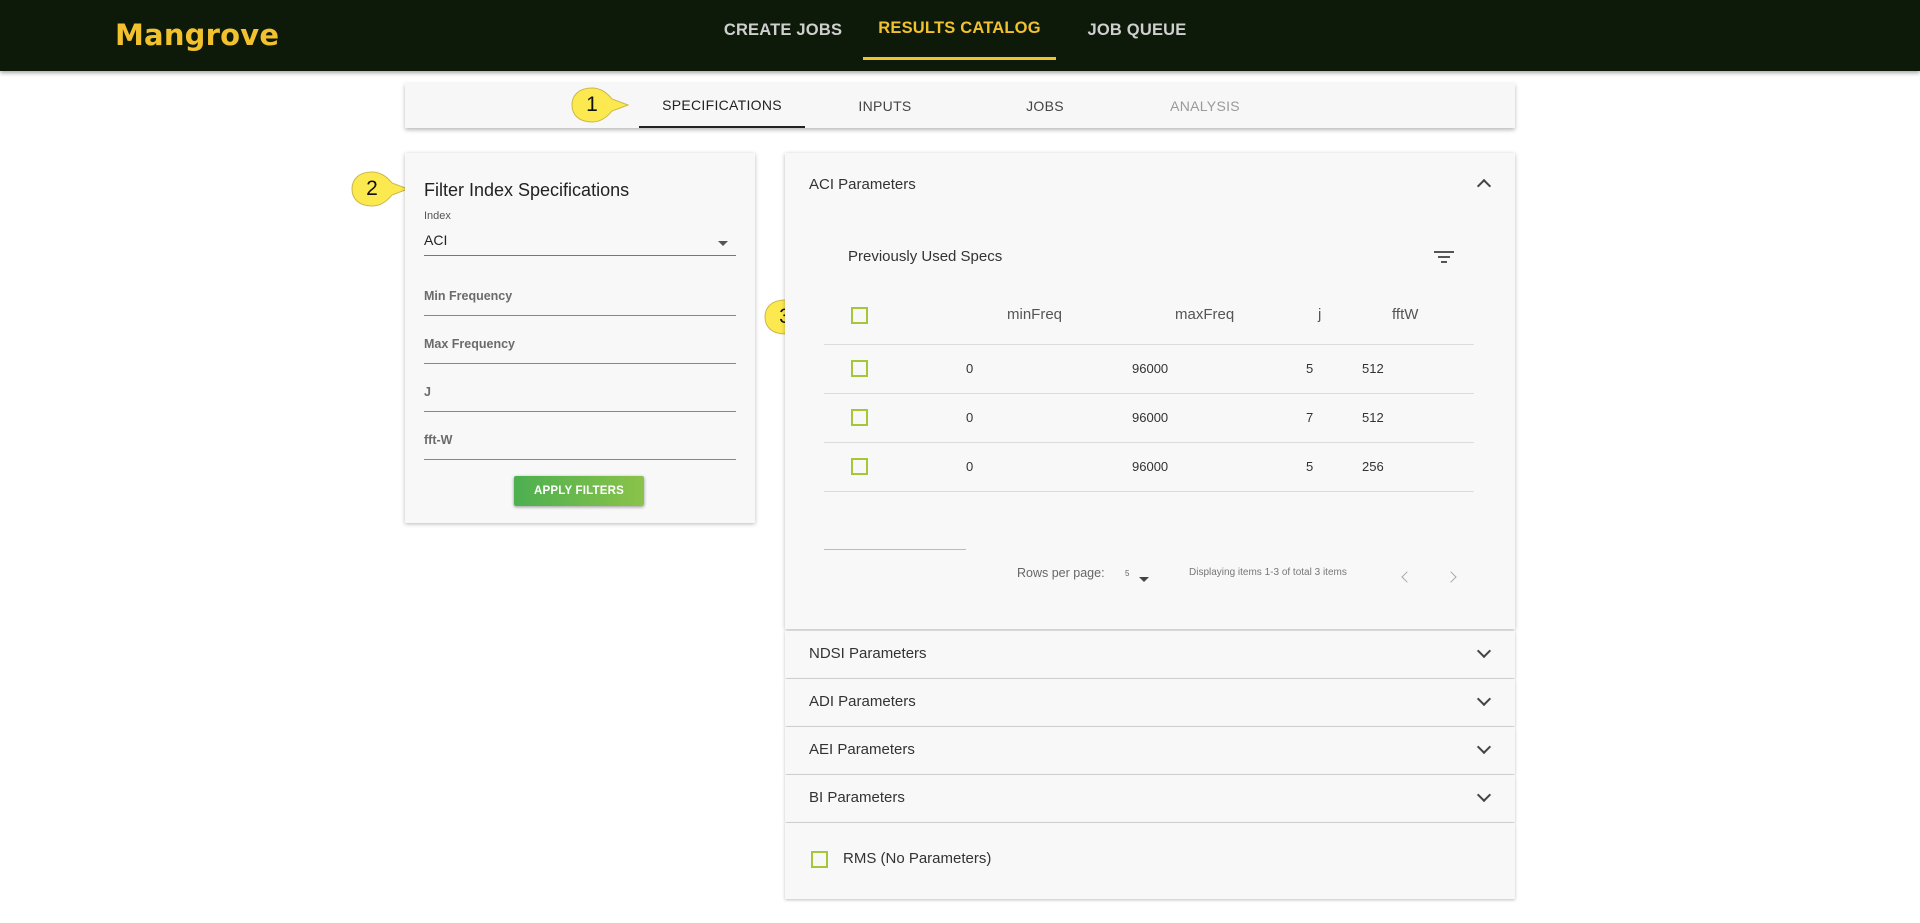  Describe the element at coordinates (580, 301) in the screenshot. I see `min-frequency-field: Min Frequency` at that location.